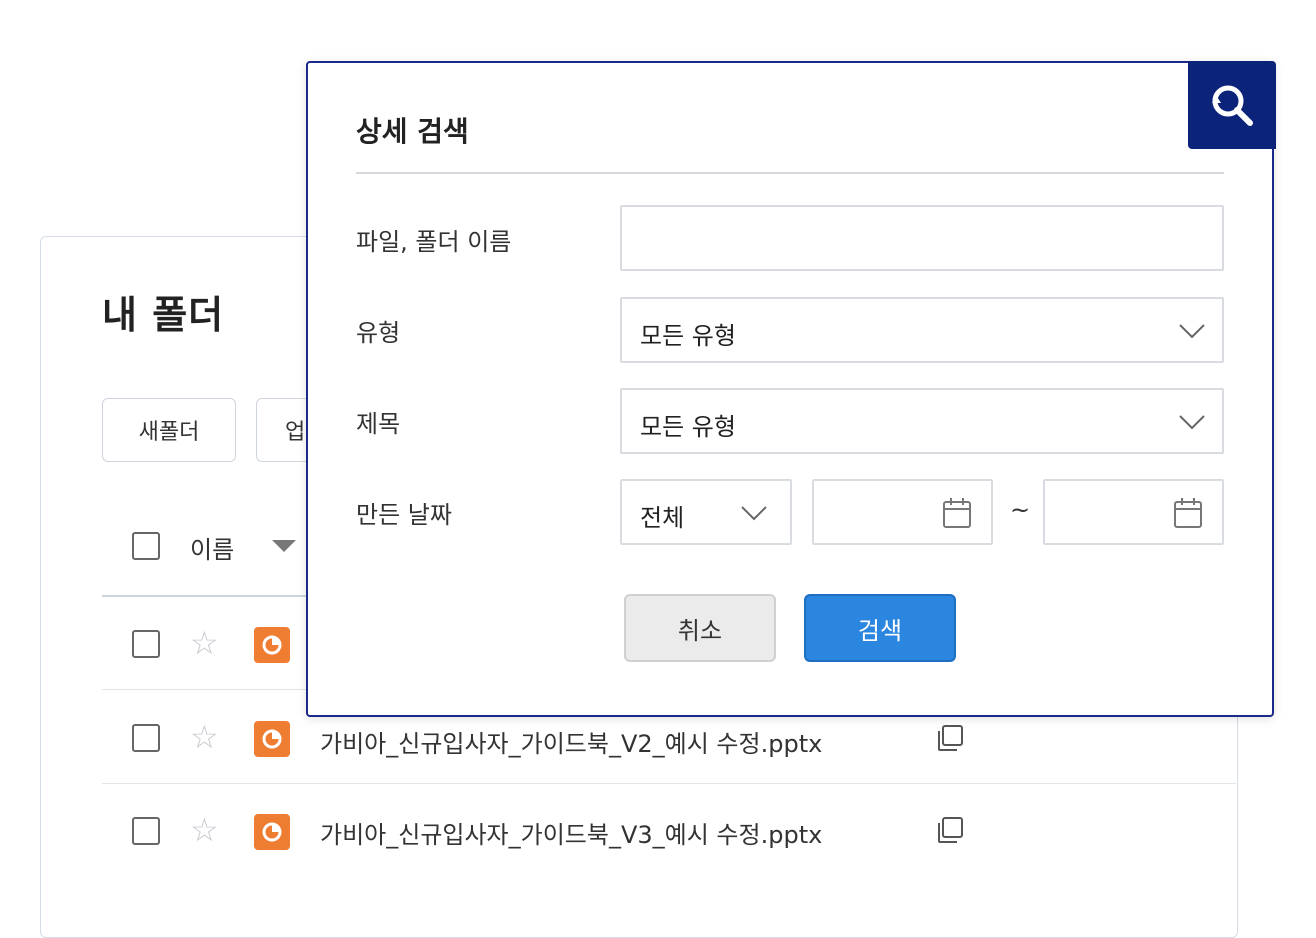 The image size is (1316, 938). I want to click on date-range-select: 전체, so click(706, 512).